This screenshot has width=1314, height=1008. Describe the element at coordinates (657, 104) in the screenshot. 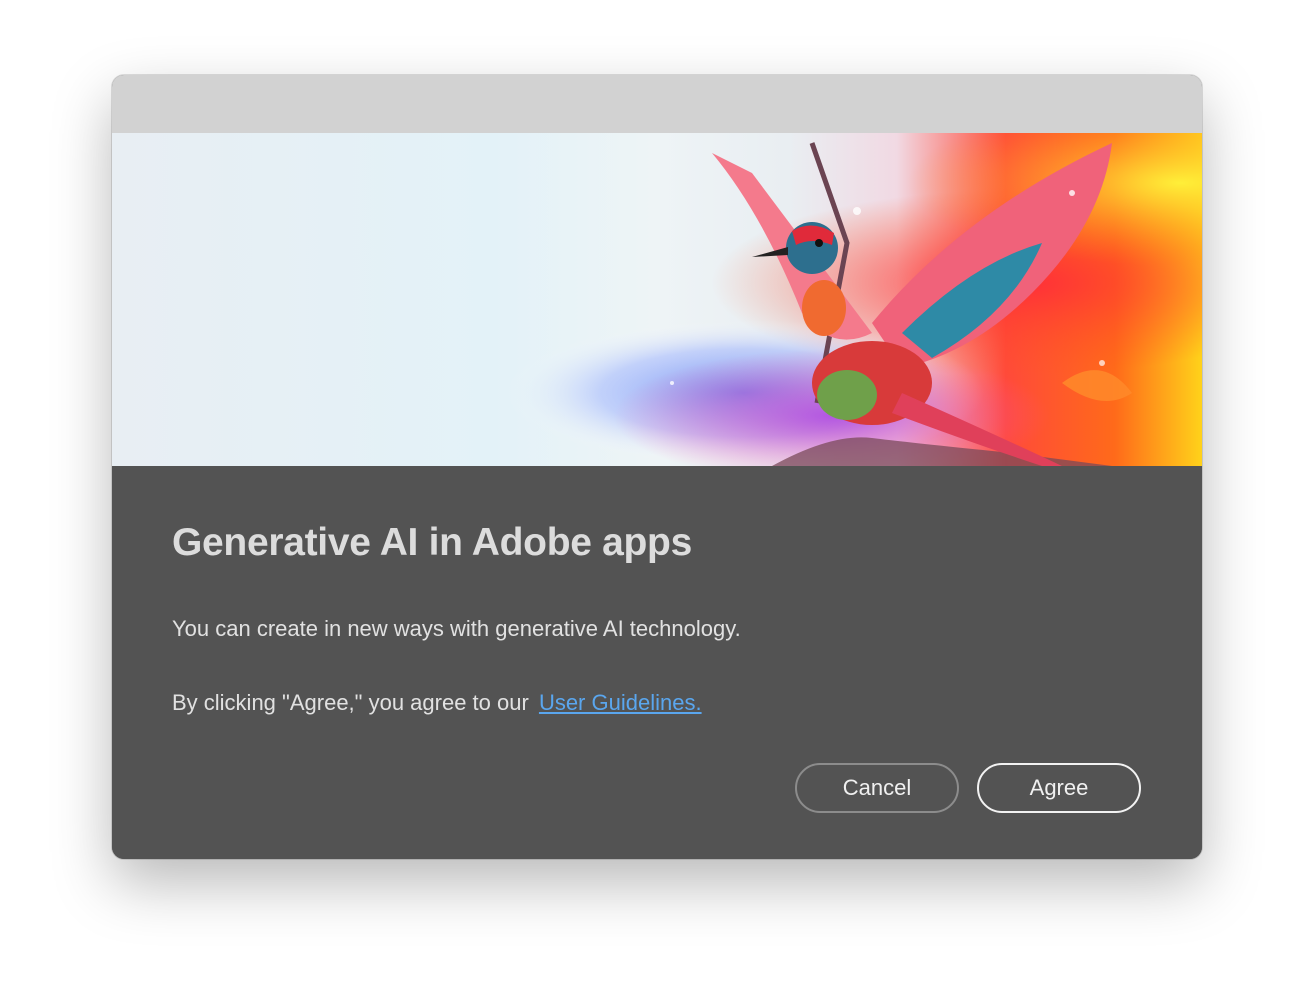

I see `window-titlebar` at that location.